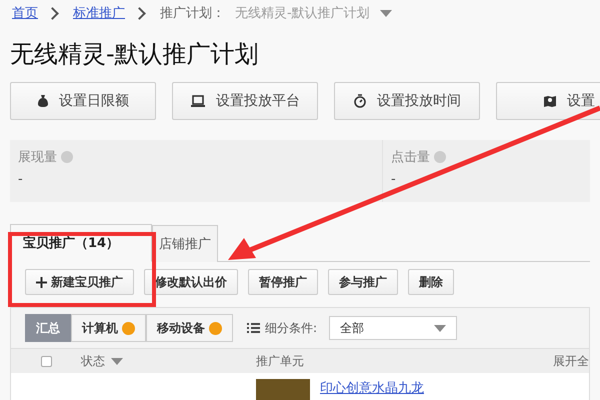 The height and width of the screenshot is (400, 600). What do you see at coordinates (280, 361) in the screenshot?
I see `column-header: 推广单元` at bounding box center [280, 361].